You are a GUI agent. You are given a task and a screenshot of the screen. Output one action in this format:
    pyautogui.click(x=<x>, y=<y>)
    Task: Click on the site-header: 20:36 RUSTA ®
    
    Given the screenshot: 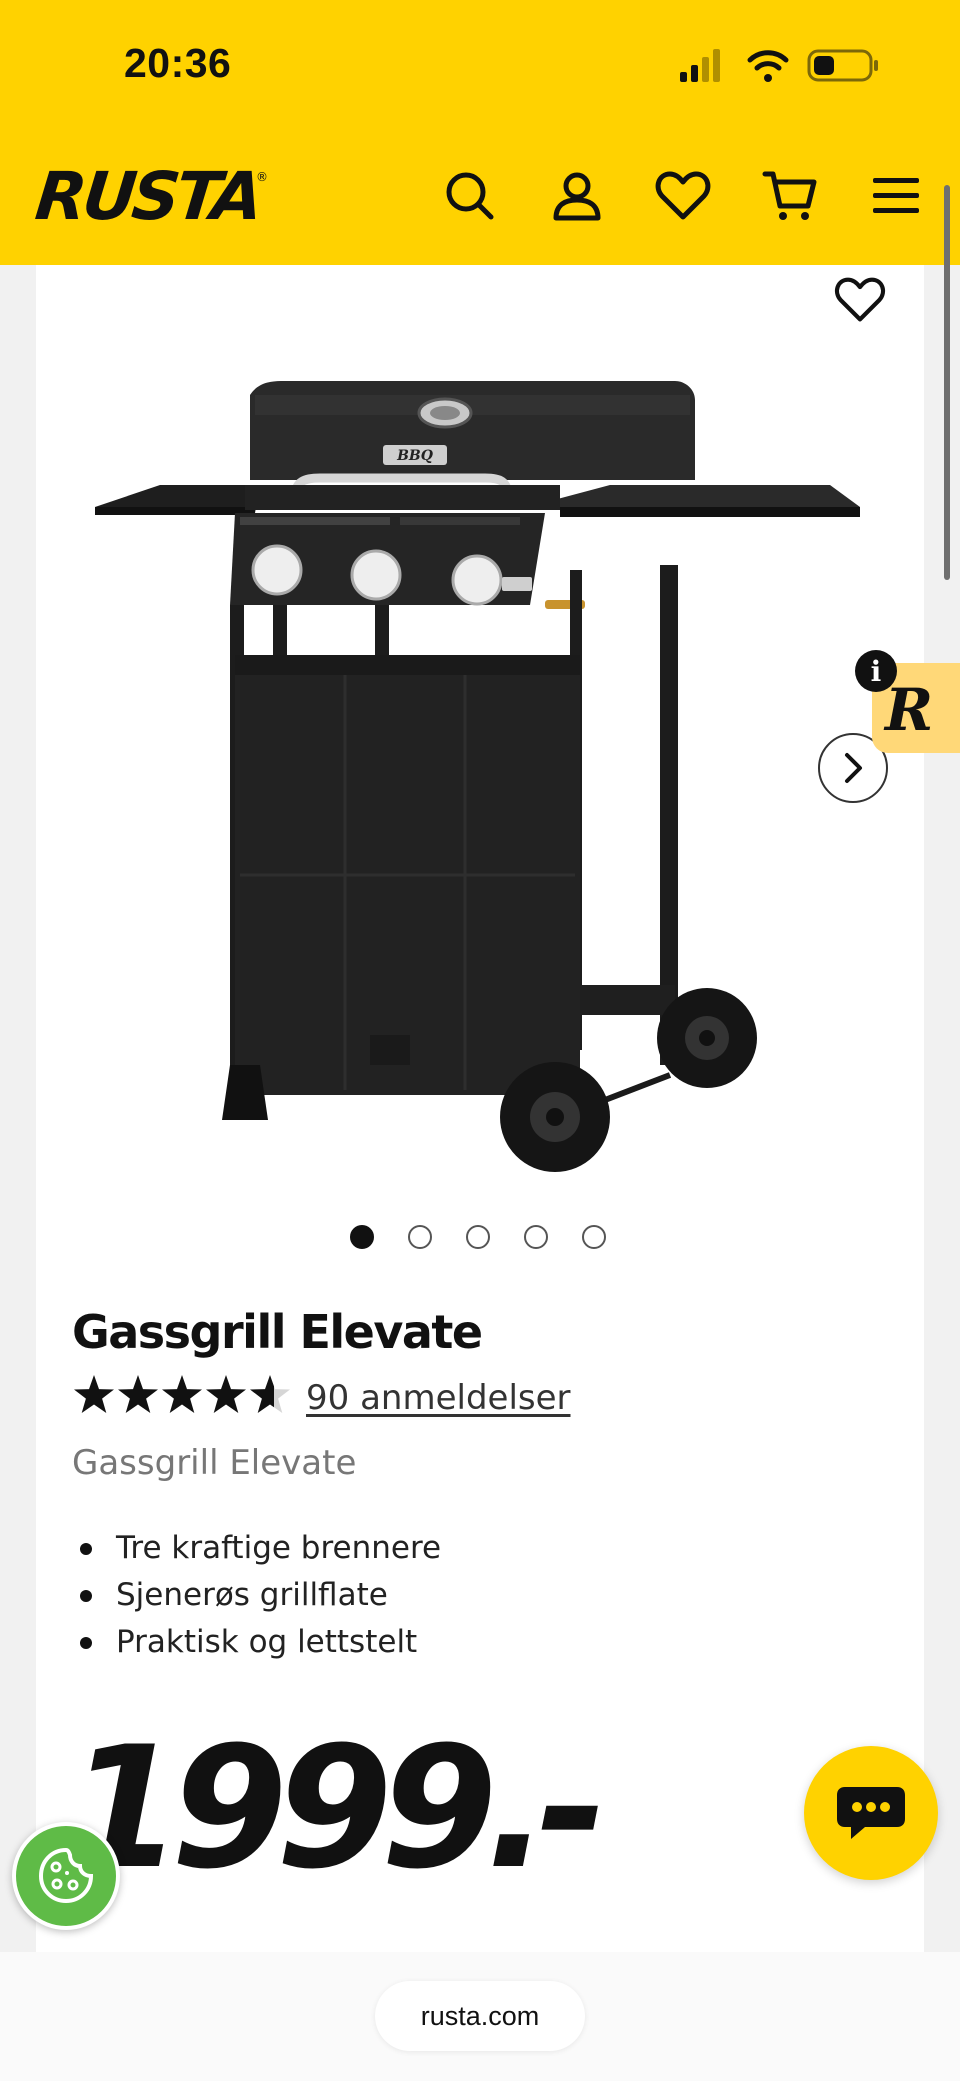 What is the action you would take?
    pyautogui.click(x=480, y=132)
    